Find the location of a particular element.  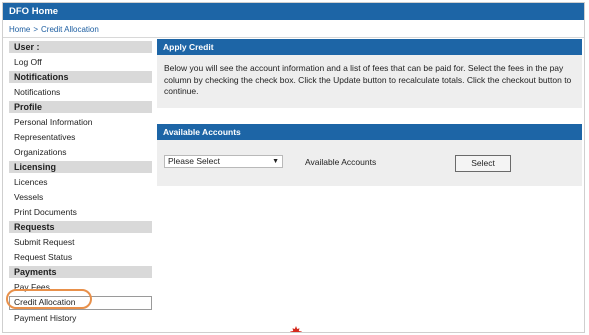

app-title: DFO Home is located at coordinates (33, 11).